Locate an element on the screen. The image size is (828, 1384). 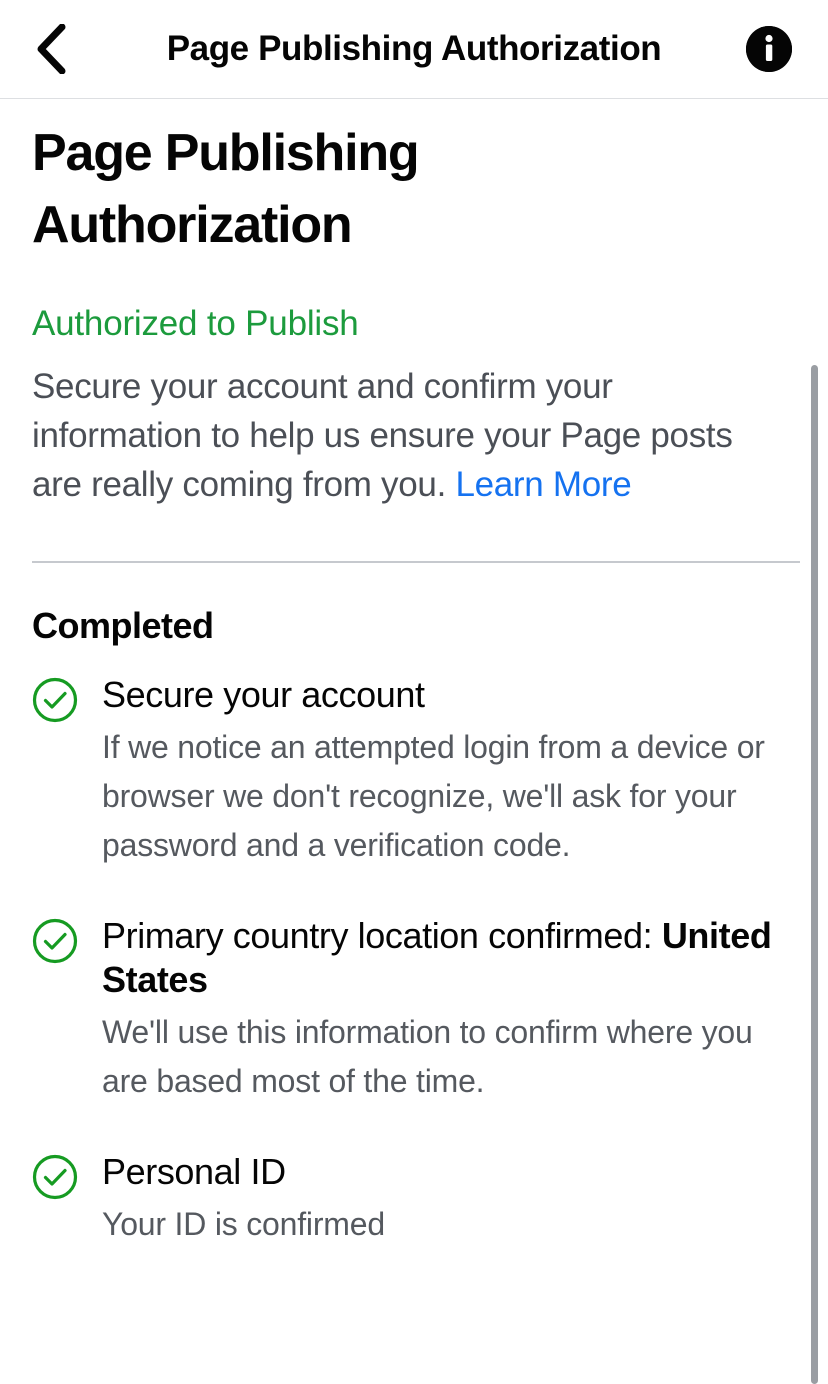
list-item-body: Personal ID Your ID is confirmed is located at coordinates (449, 1199).